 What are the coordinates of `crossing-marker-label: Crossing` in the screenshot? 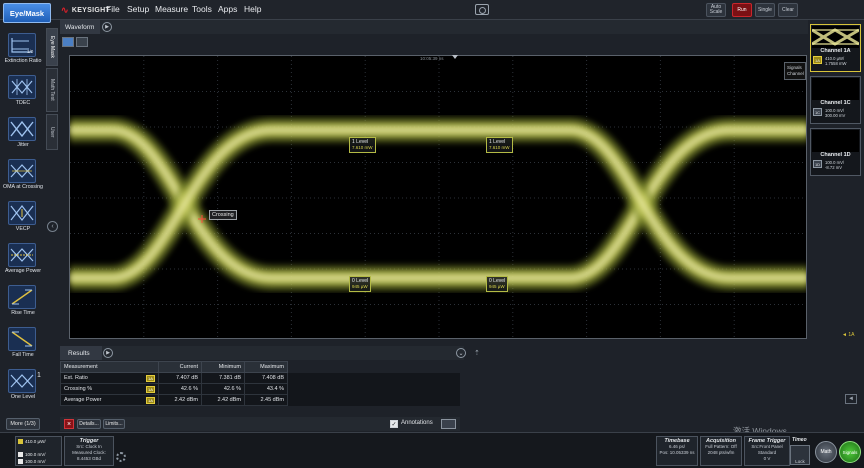 It's located at (223, 215).